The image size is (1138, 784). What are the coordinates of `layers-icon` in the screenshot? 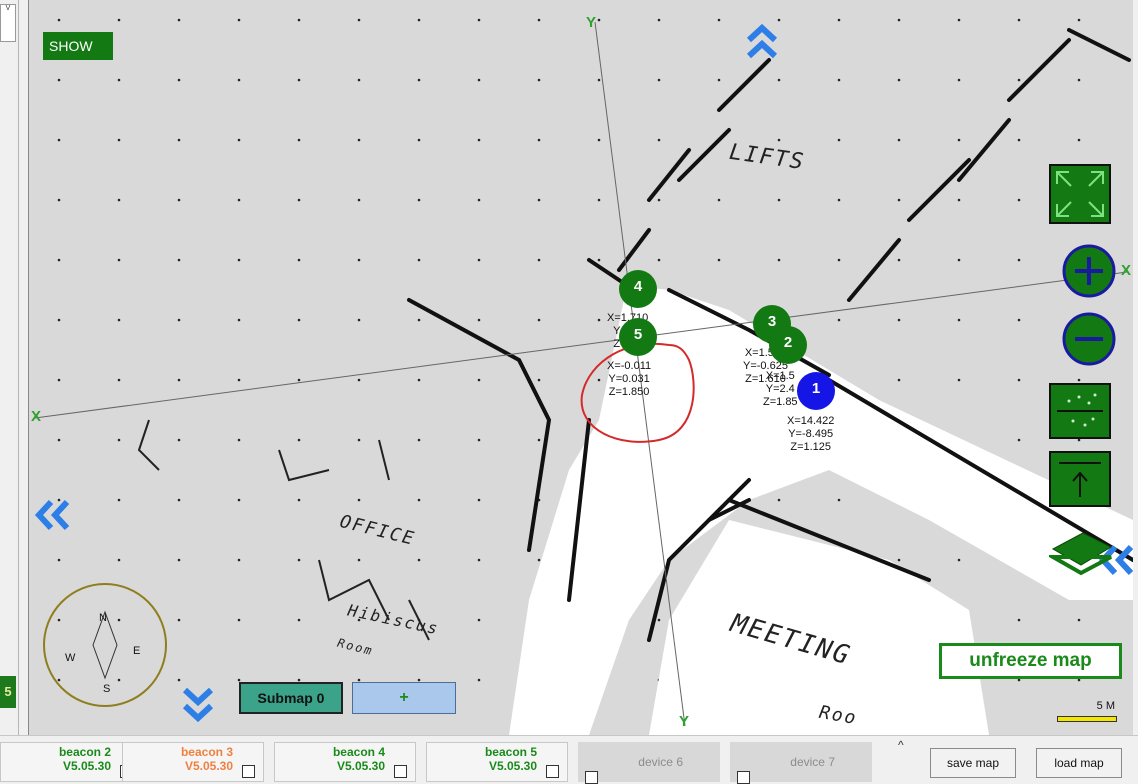 It's located at (1079, 554).